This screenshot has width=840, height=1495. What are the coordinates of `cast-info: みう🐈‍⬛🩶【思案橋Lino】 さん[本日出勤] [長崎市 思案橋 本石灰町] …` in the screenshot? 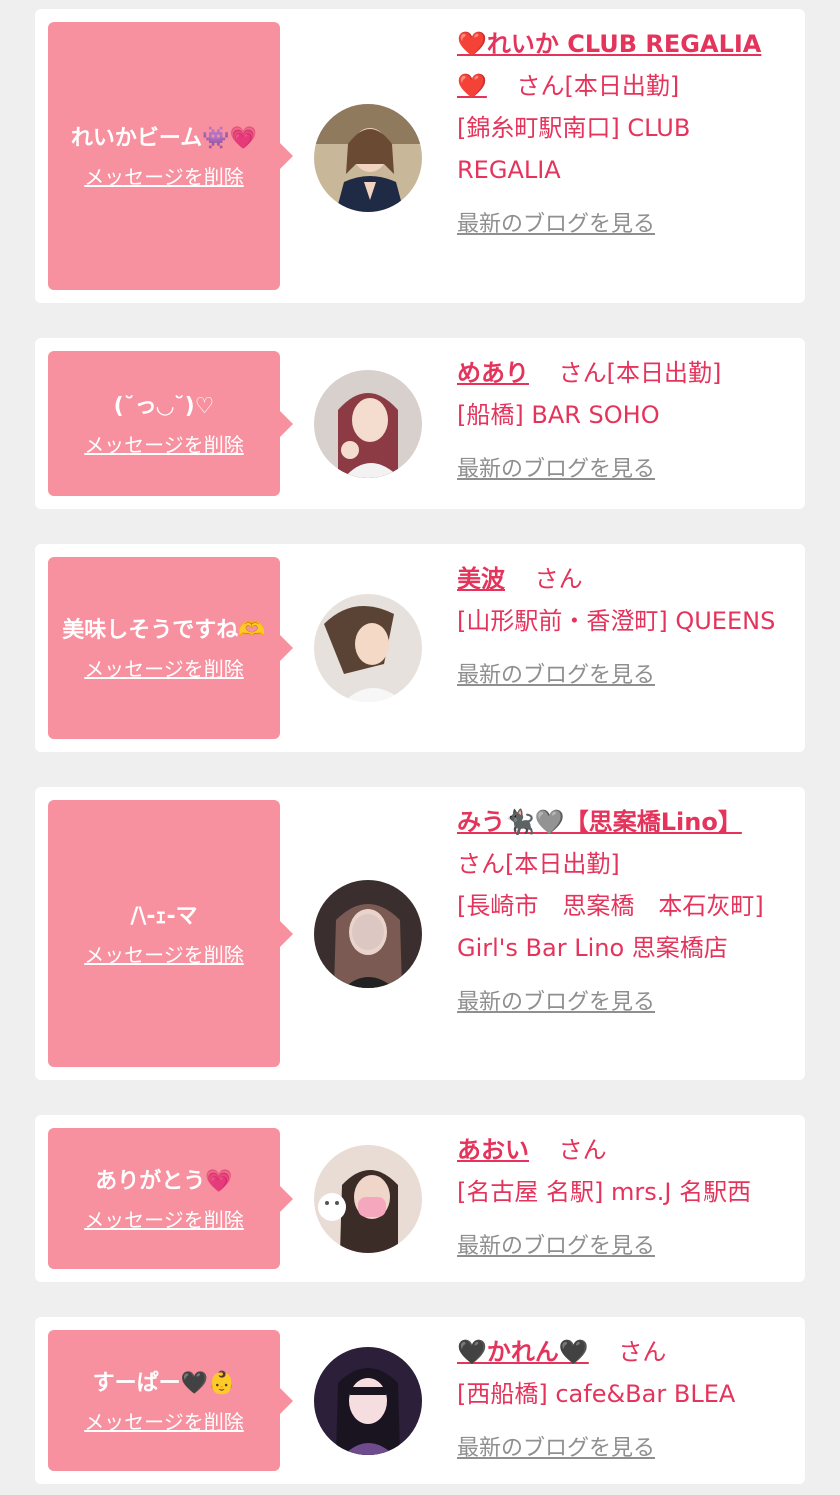 It's located at (625, 911).